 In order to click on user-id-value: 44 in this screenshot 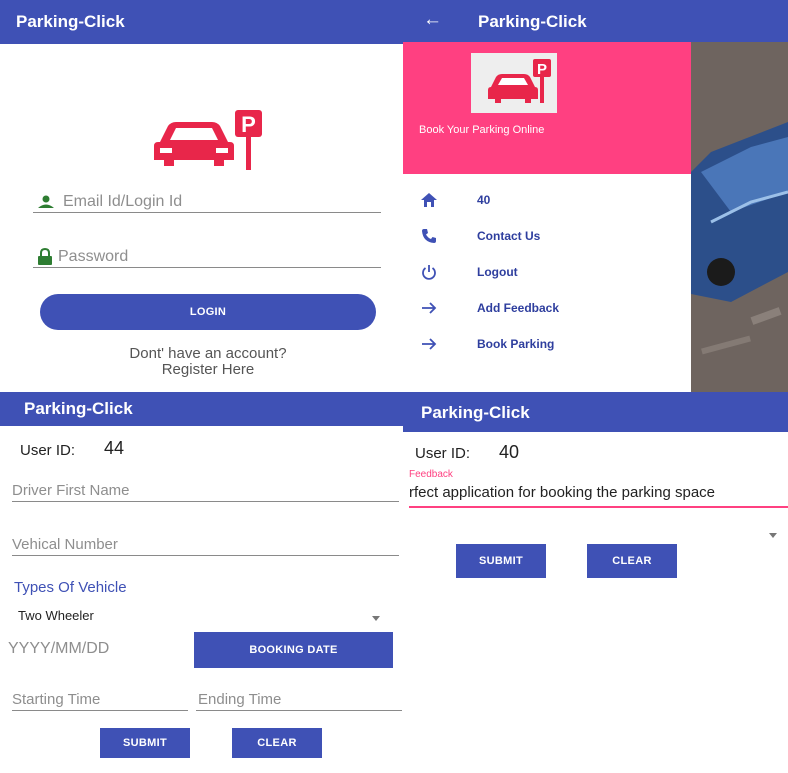, I will do `click(114, 448)`.